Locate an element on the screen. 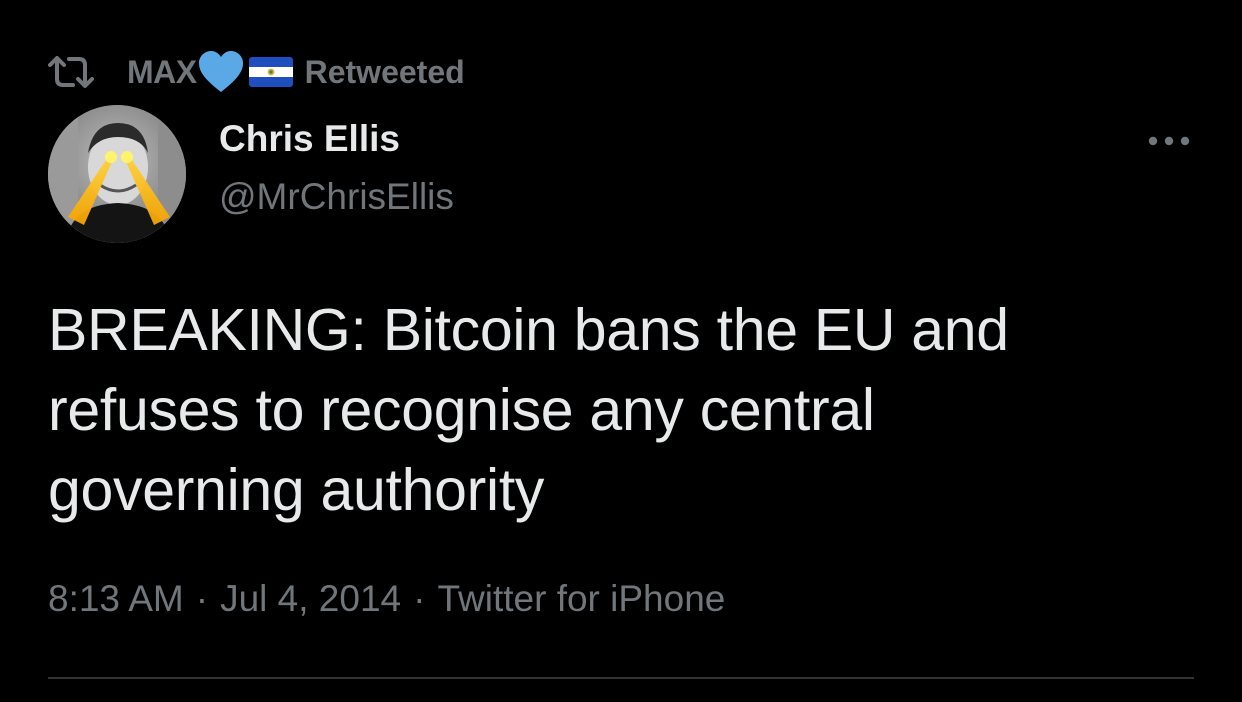 The image size is (1242, 702). tweet-time: 8:13 AM is located at coordinates (116, 598).